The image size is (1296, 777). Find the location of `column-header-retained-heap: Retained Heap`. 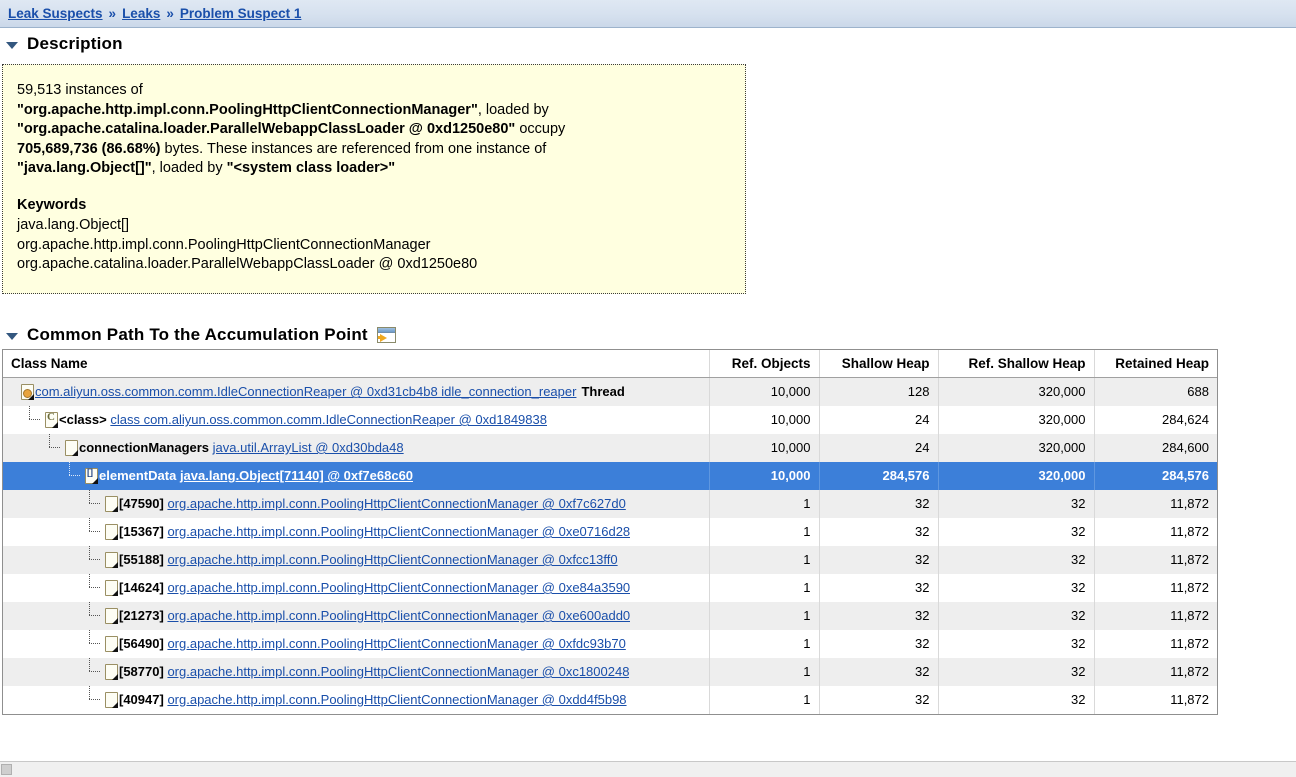

column-header-retained-heap: Retained Heap is located at coordinates (1155, 363).